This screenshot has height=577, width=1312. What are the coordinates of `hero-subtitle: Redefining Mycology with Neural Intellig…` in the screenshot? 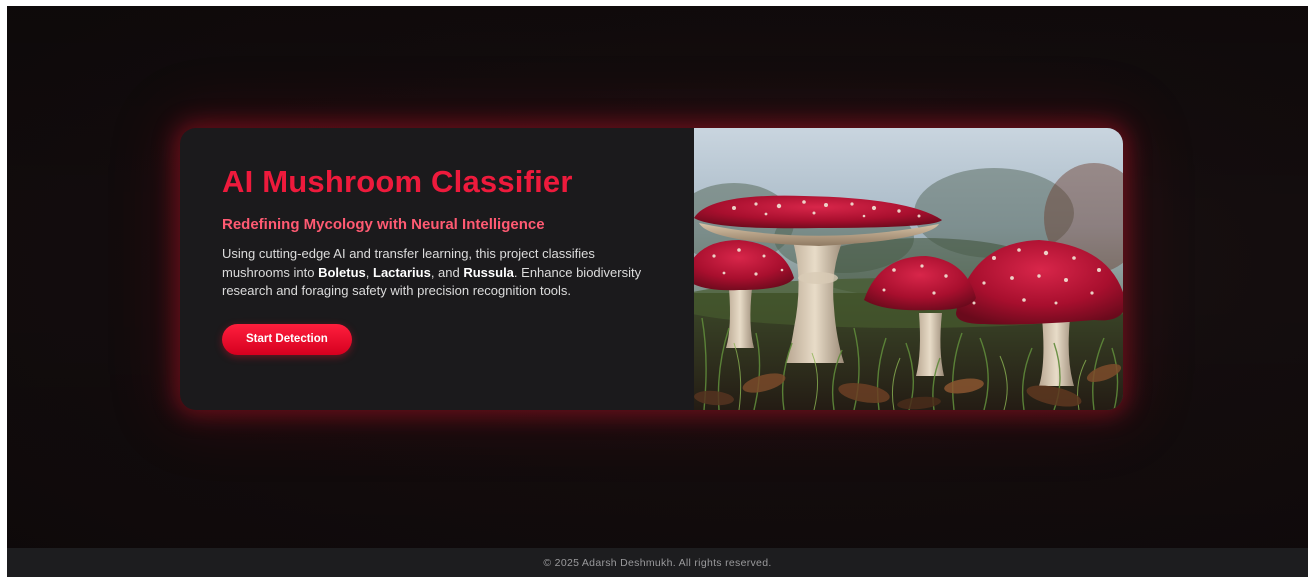 It's located at (383, 224).